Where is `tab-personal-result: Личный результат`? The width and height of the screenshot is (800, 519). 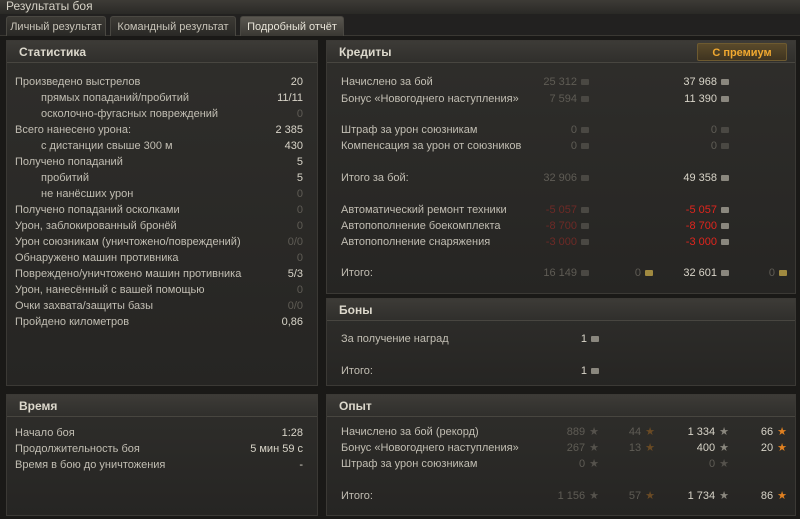 tab-personal-result: Личный результат is located at coordinates (56, 26).